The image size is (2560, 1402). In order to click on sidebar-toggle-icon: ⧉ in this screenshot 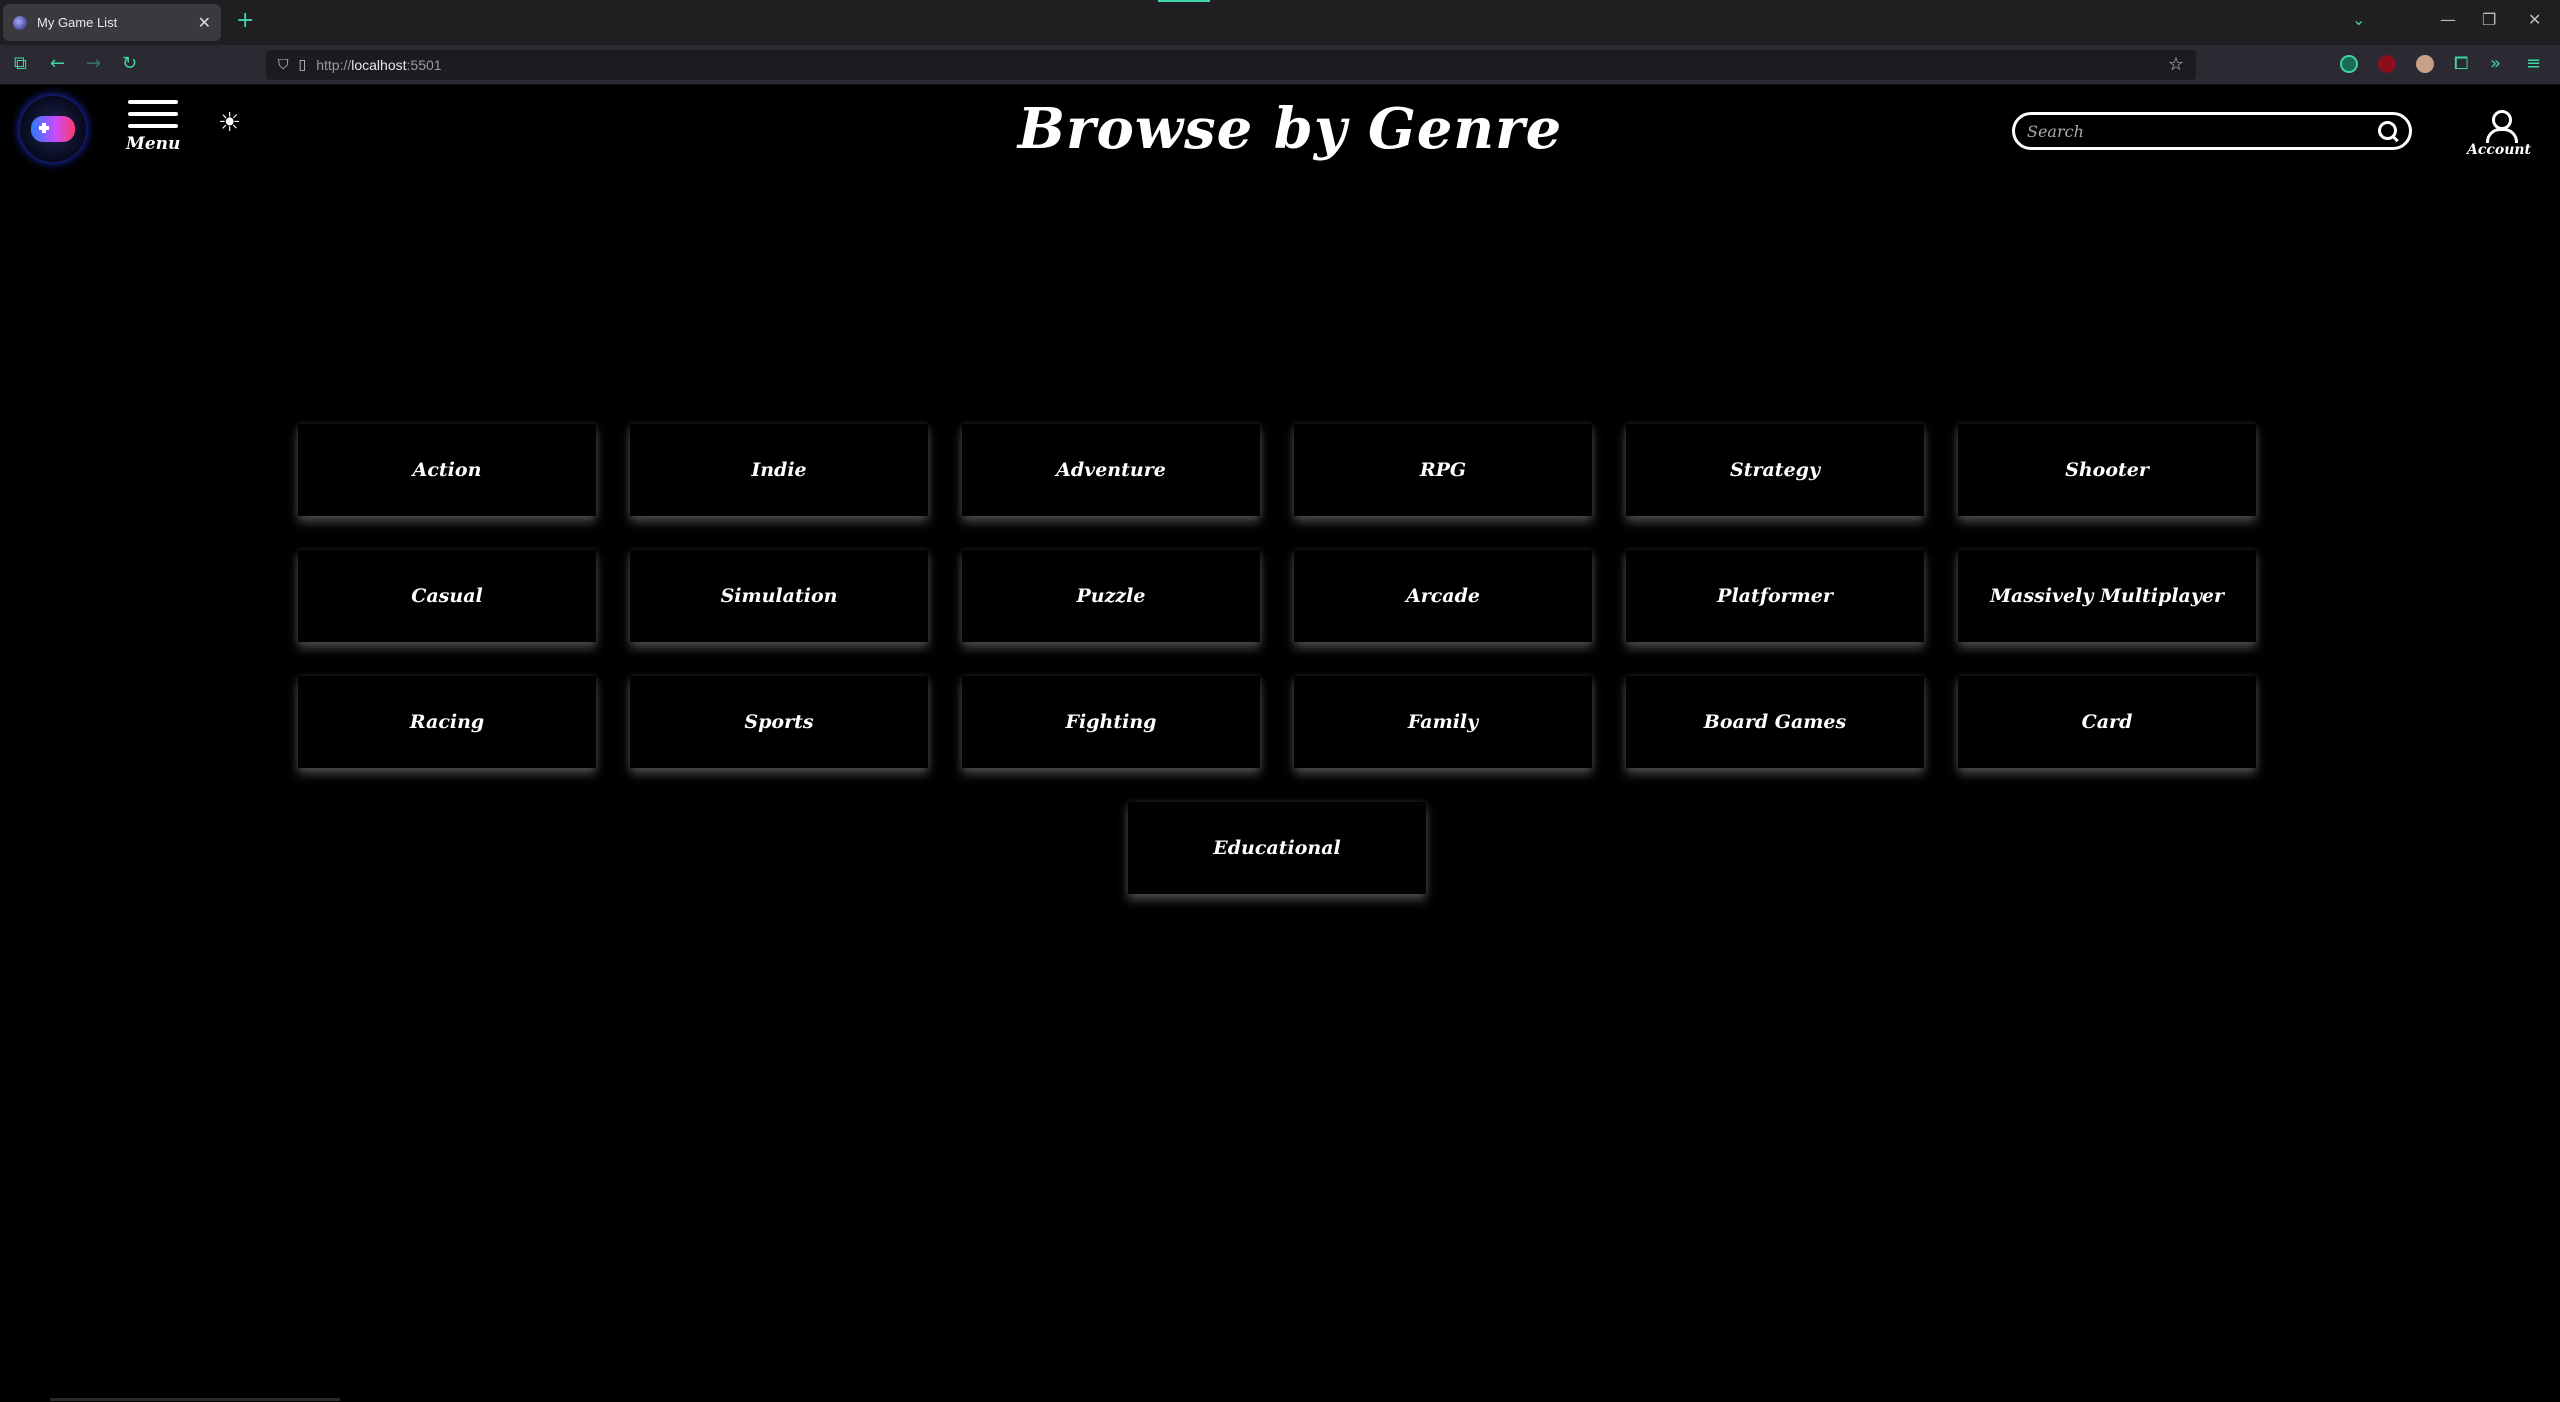, I will do `click(20, 64)`.